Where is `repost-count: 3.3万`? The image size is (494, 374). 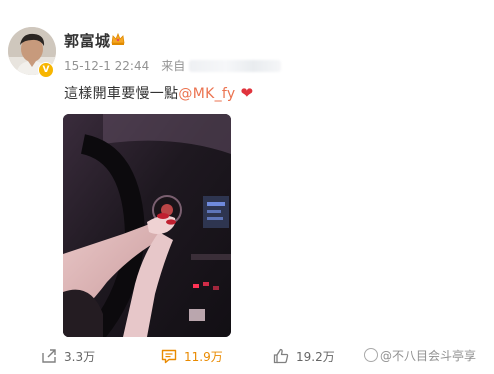
repost-count: 3.3万 is located at coordinates (80, 356).